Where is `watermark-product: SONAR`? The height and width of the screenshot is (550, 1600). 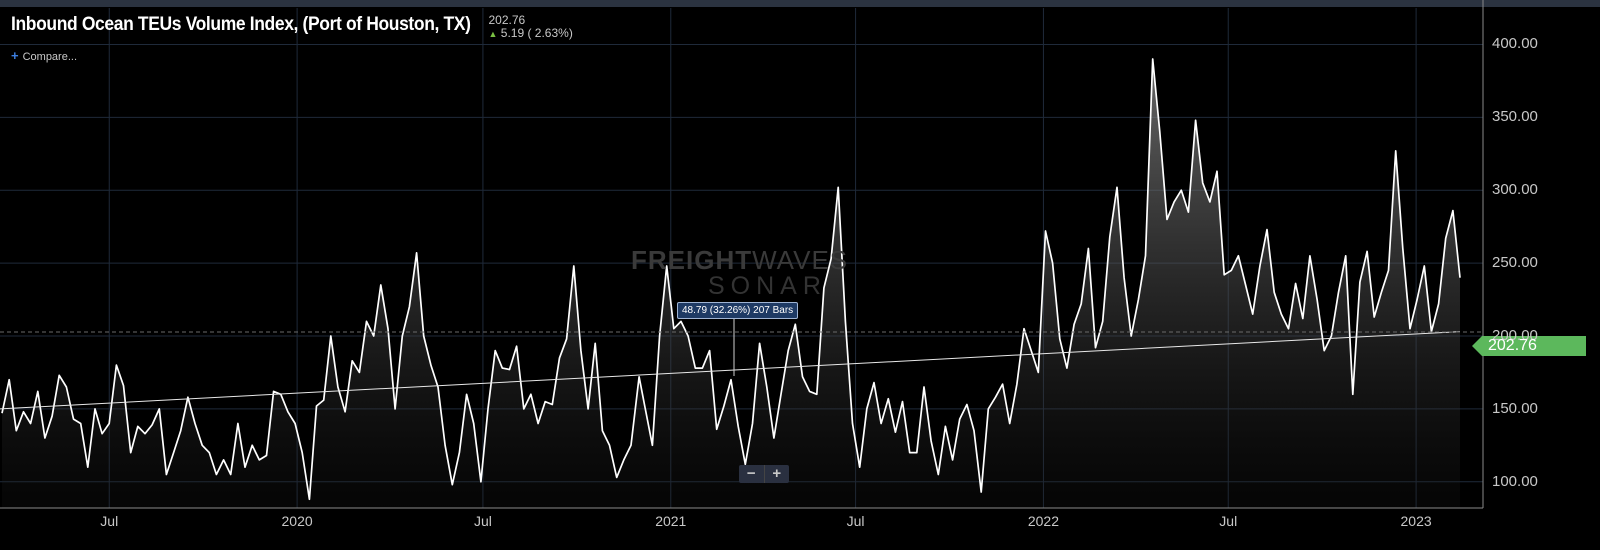 watermark-product: SONAR is located at coordinates (767, 286).